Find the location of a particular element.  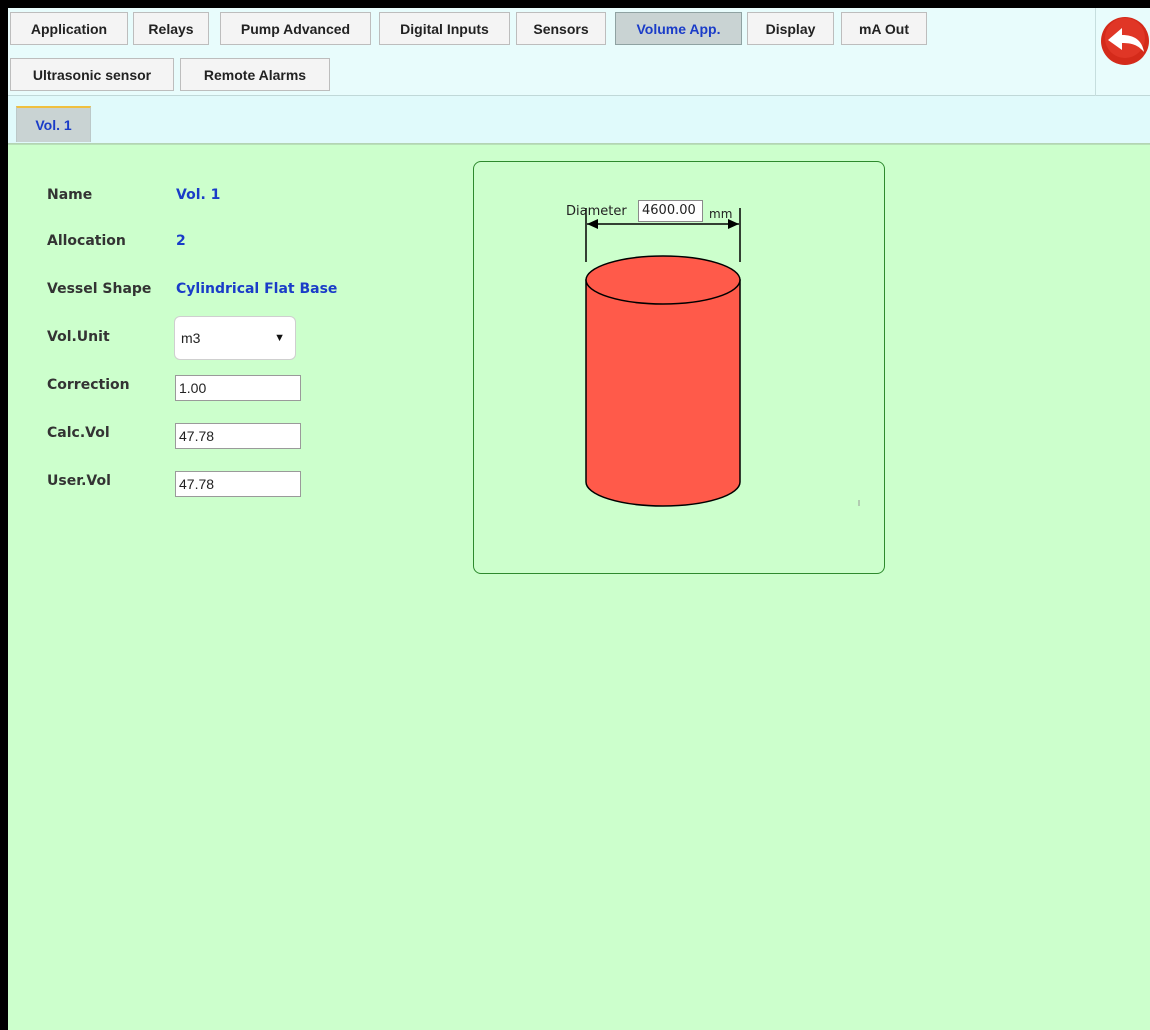

correction-label: Correction is located at coordinates (88, 385).